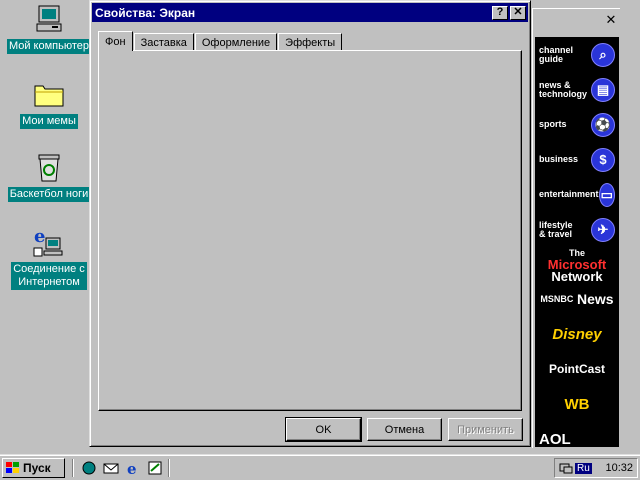 The height and width of the screenshot is (480, 640). Describe the element at coordinates (606, 194) in the screenshot. I see `entertainment-icon: ▭` at that location.